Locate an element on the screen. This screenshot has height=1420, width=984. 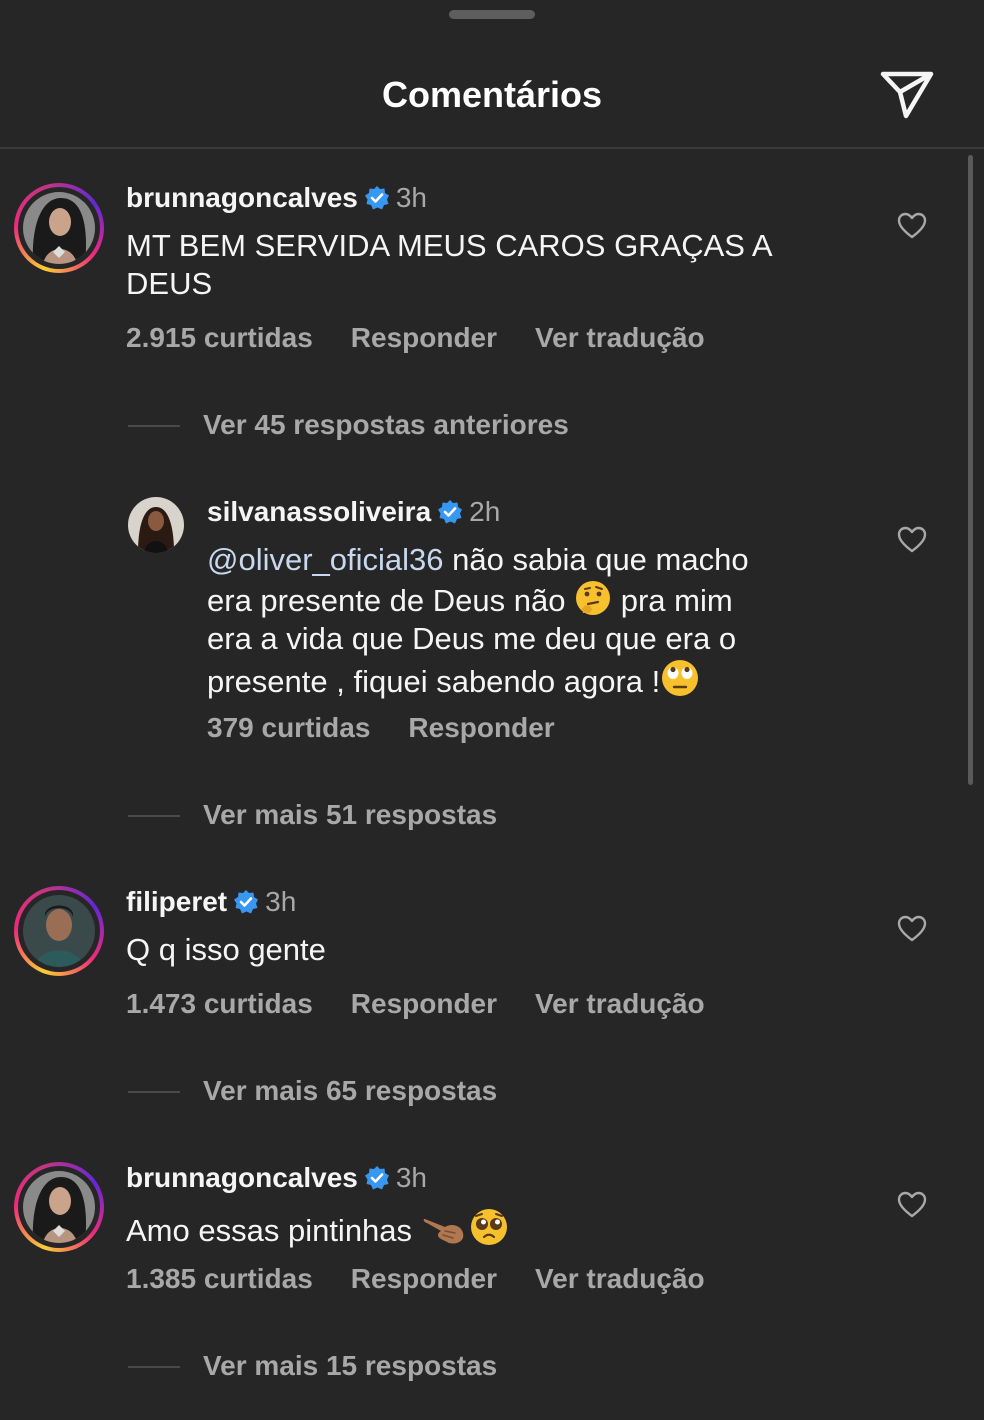
view-replies-button: Ver mais 15 respostas is located at coordinates (350, 1366).